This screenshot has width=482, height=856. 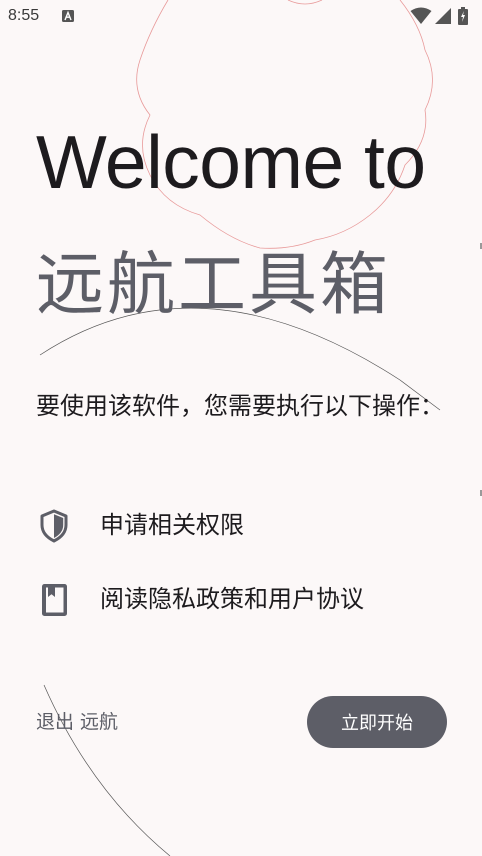 I want to click on app-name-title: 远航工具箱, so click(x=214, y=285).